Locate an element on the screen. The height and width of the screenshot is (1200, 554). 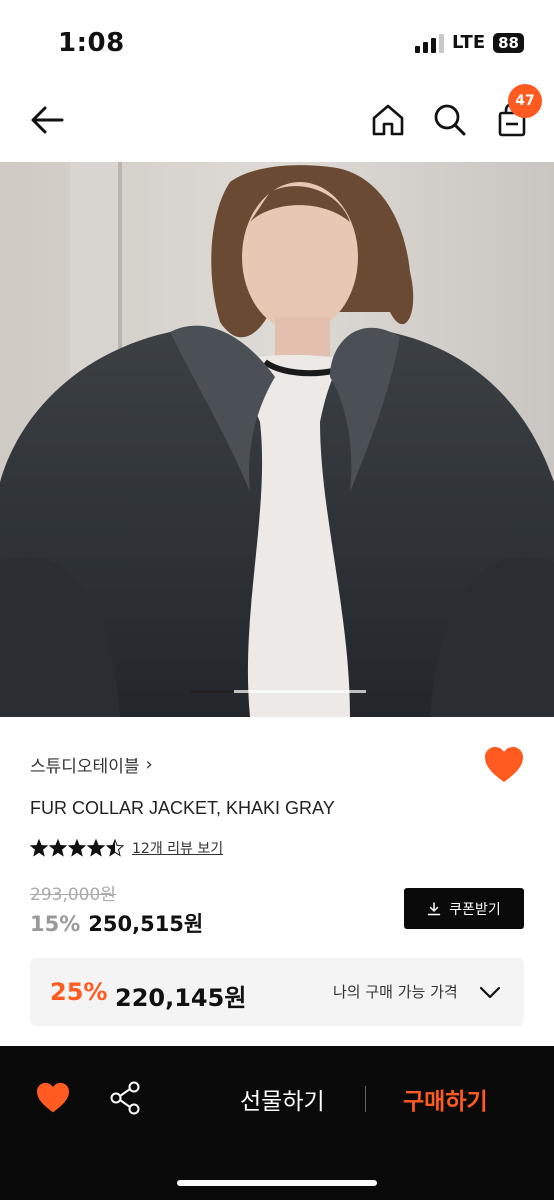
image-carousel-indicator is located at coordinates (278, 691).